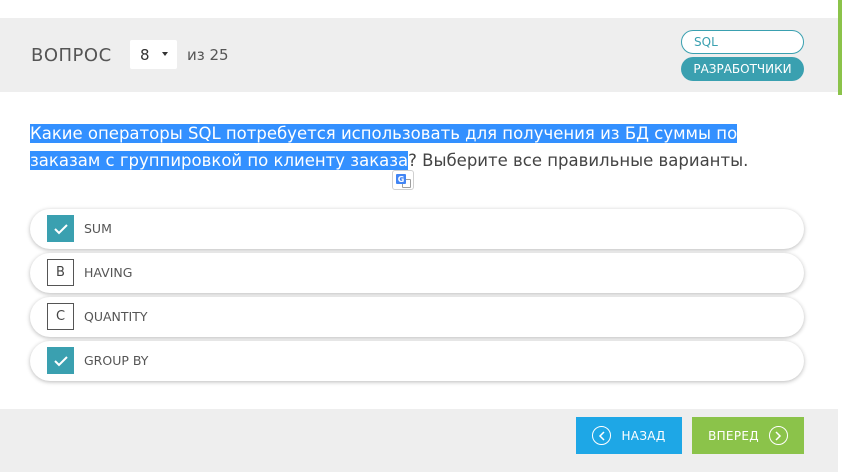 The image size is (842, 472). What do you see at coordinates (98, 228) in the screenshot?
I see `option-label: SUM` at bounding box center [98, 228].